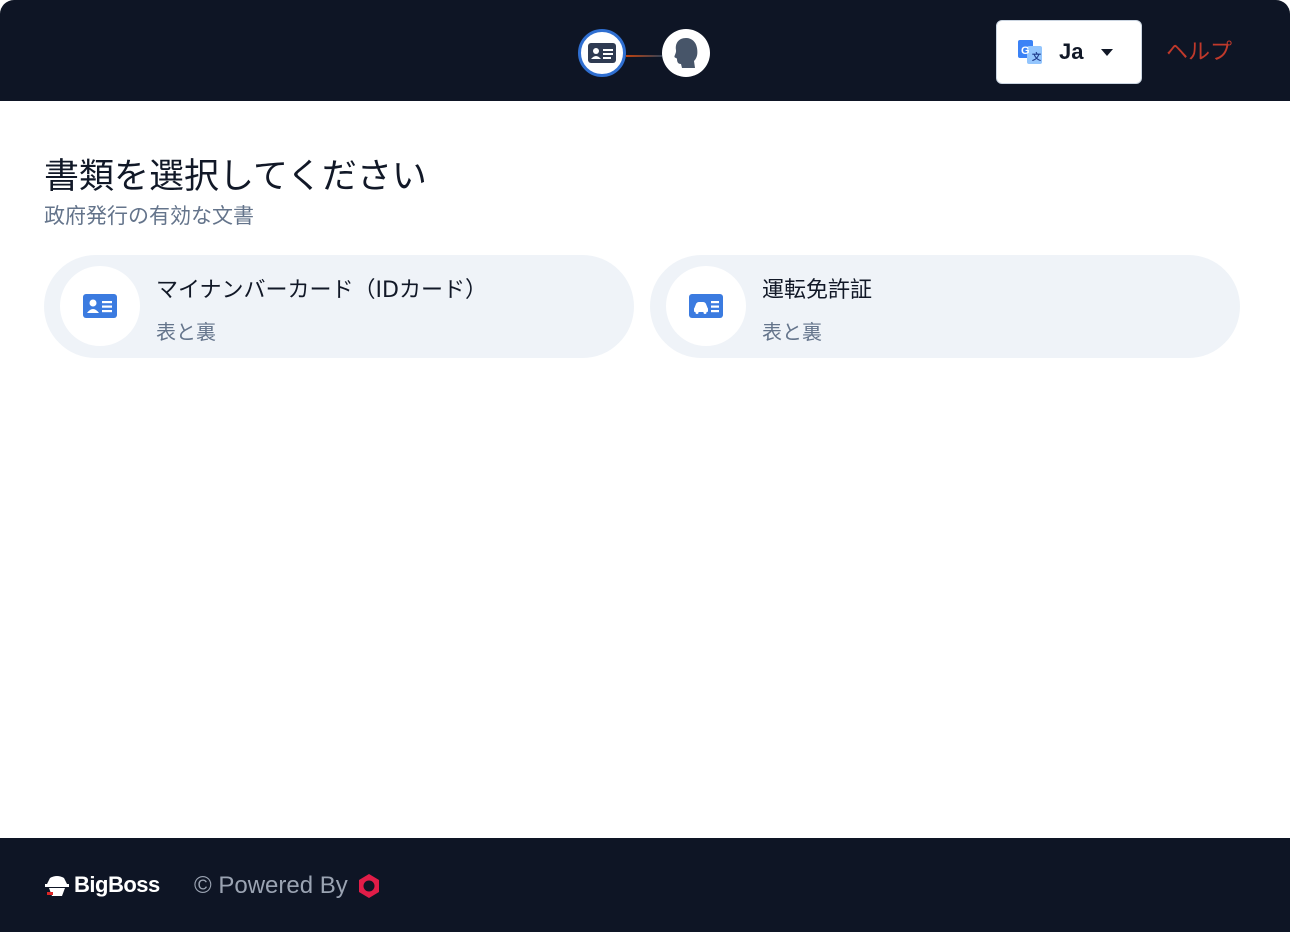 The width and height of the screenshot is (1290, 932). I want to click on step-document, so click(602, 53).